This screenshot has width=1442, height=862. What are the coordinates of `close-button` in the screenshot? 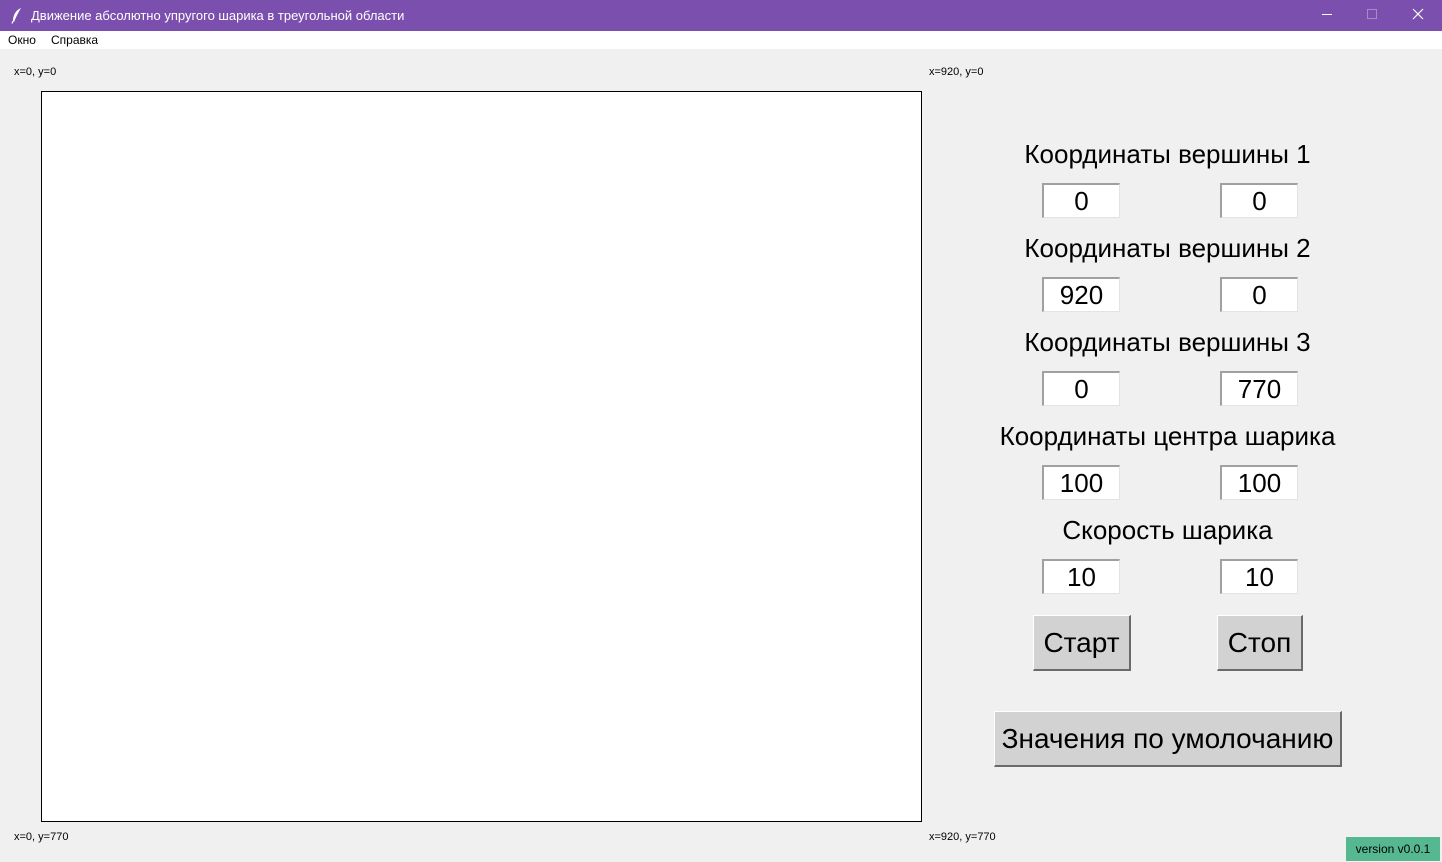 It's located at (1418, 15).